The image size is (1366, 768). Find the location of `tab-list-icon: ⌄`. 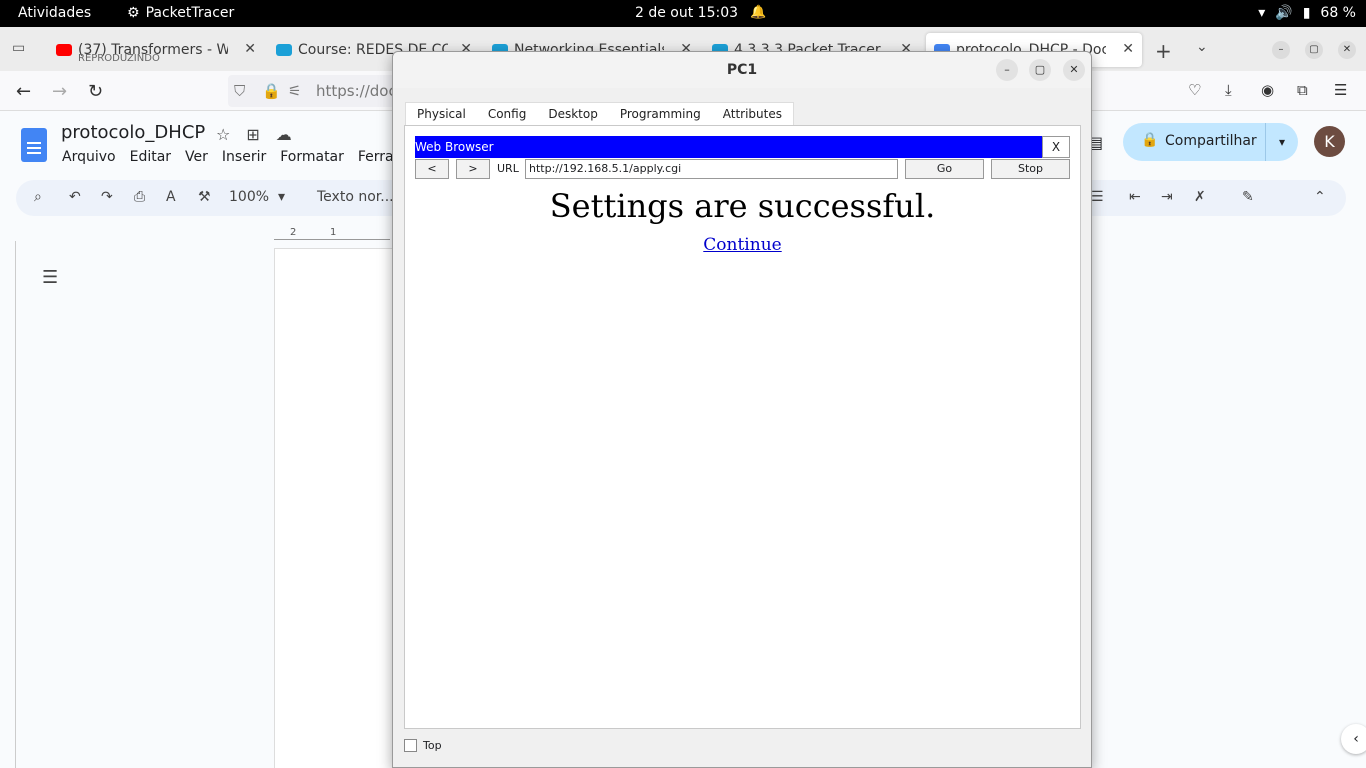

tab-list-icon: ⌄ is located at coordinates (1202, 47).